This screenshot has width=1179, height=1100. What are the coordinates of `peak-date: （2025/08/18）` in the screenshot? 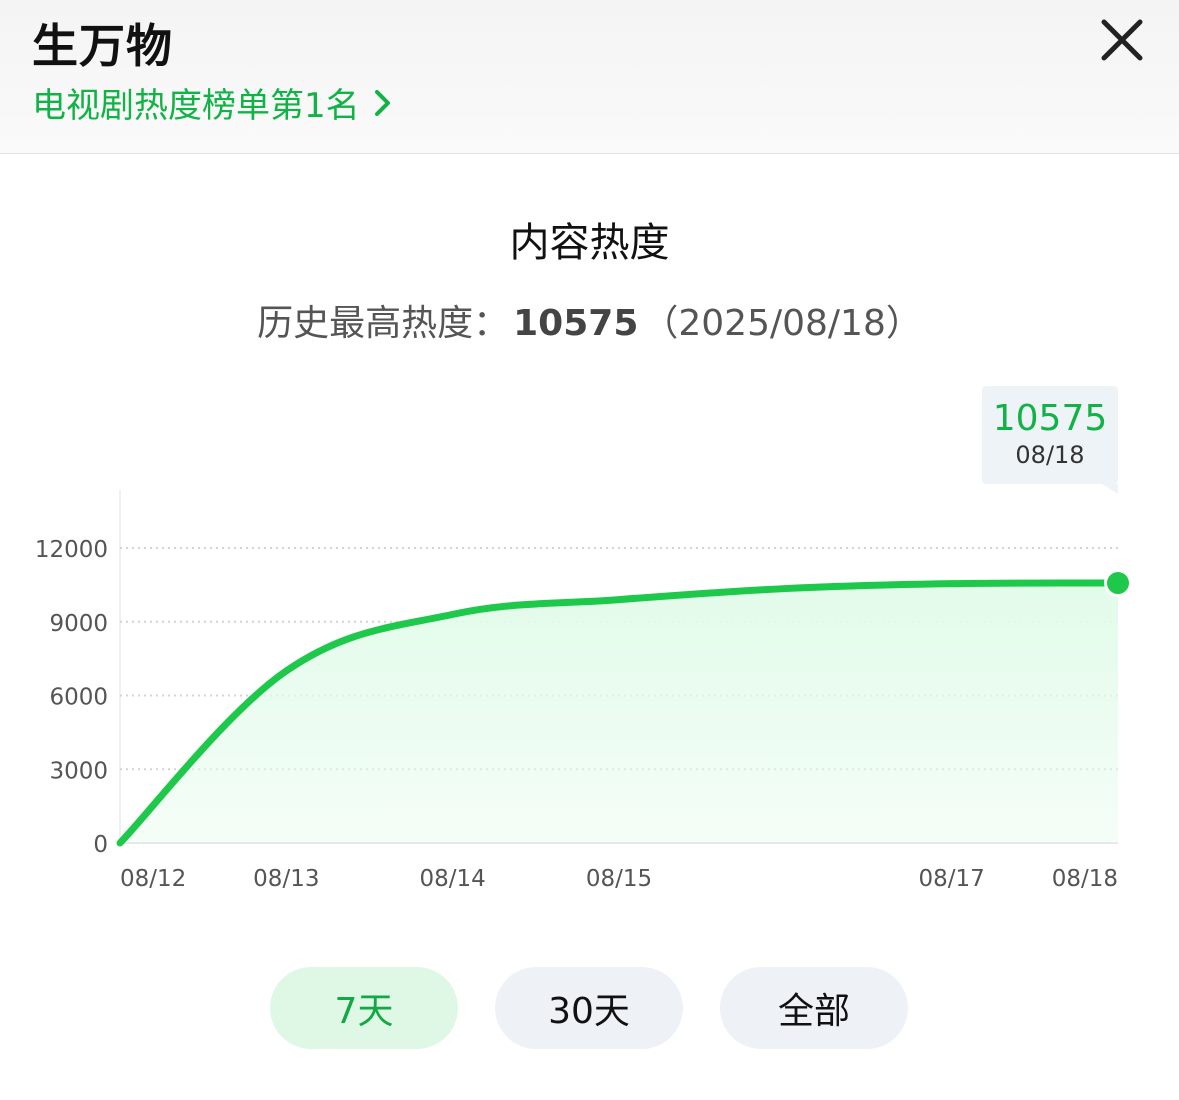 It's located at (782, 323).